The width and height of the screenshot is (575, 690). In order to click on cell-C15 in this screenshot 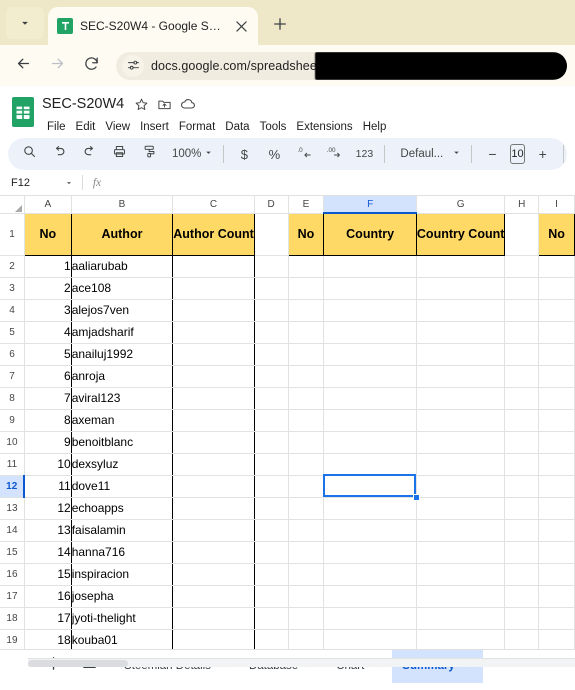, I will do `click(213, 552)`.